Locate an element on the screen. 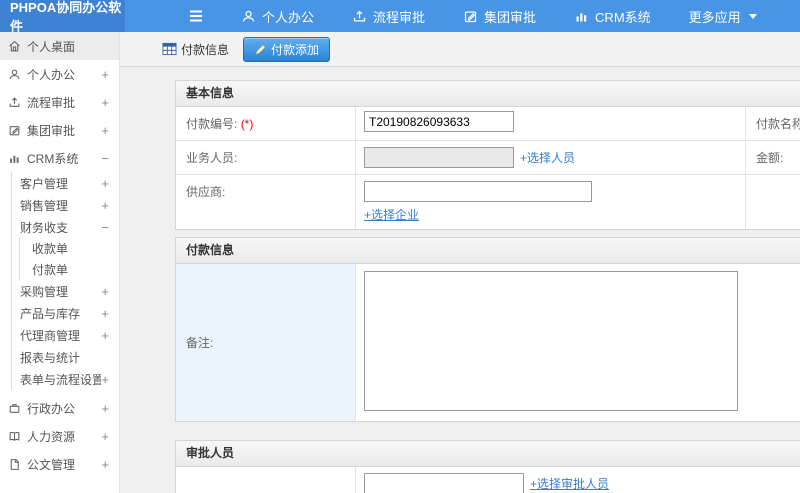  sidebar-item-process-approval: 流程审批 + is located at coordinates (59, 102).